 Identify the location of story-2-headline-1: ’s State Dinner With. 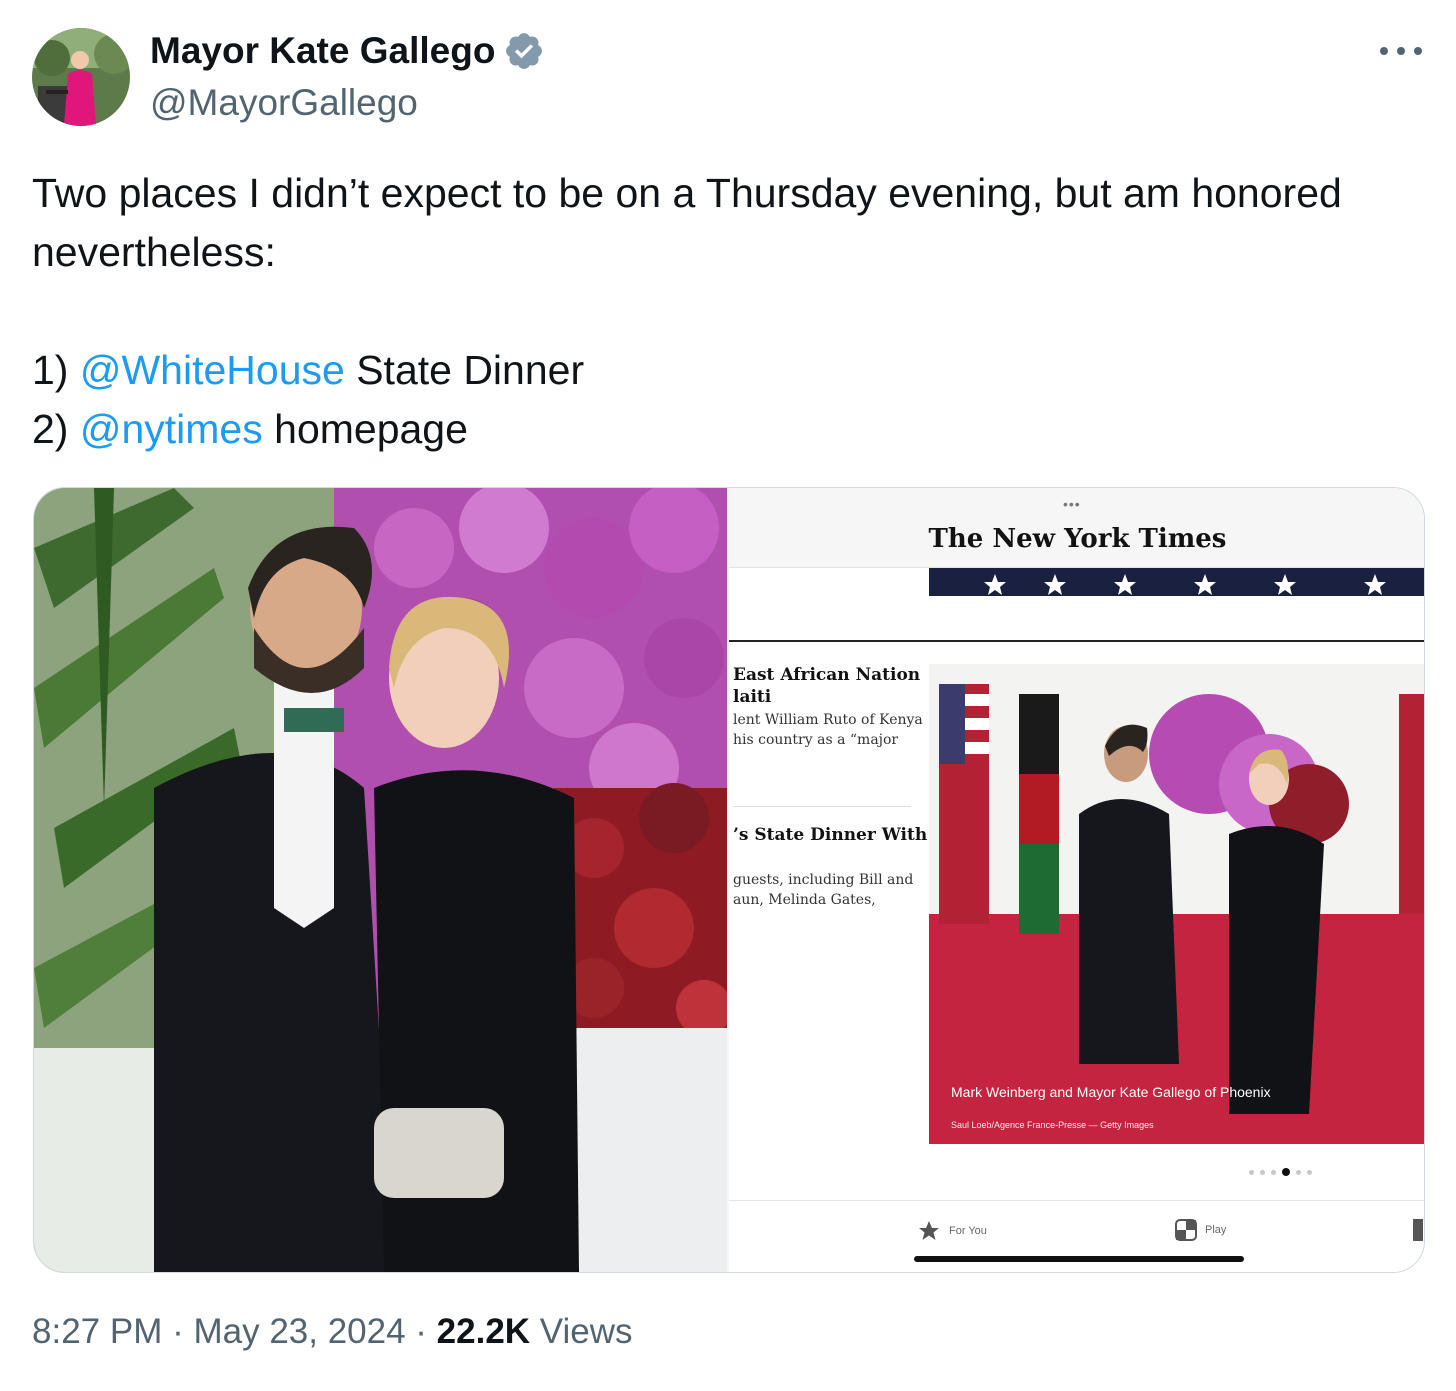
(830, 835).